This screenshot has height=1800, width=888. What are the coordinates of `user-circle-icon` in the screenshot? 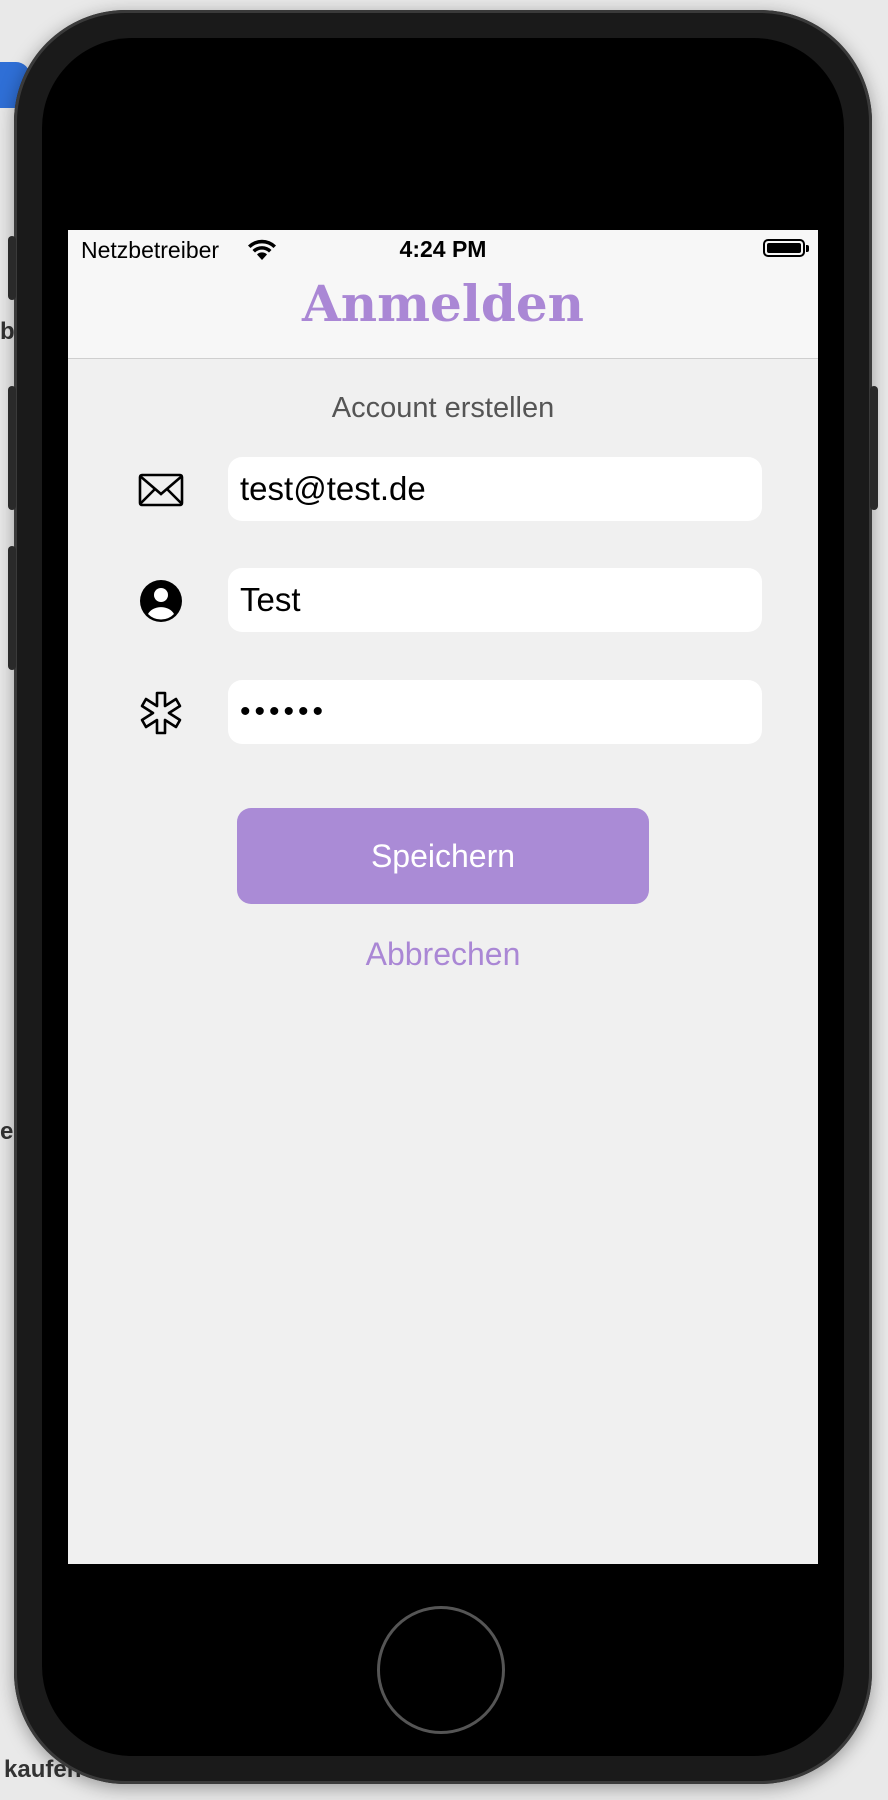 It's located at (161, 601).